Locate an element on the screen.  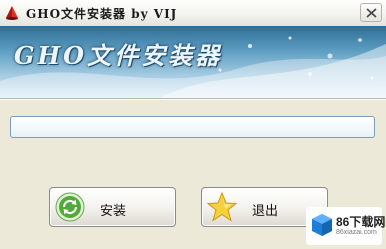
green-circular-arrows-icon is located at coordinates (70, 207).